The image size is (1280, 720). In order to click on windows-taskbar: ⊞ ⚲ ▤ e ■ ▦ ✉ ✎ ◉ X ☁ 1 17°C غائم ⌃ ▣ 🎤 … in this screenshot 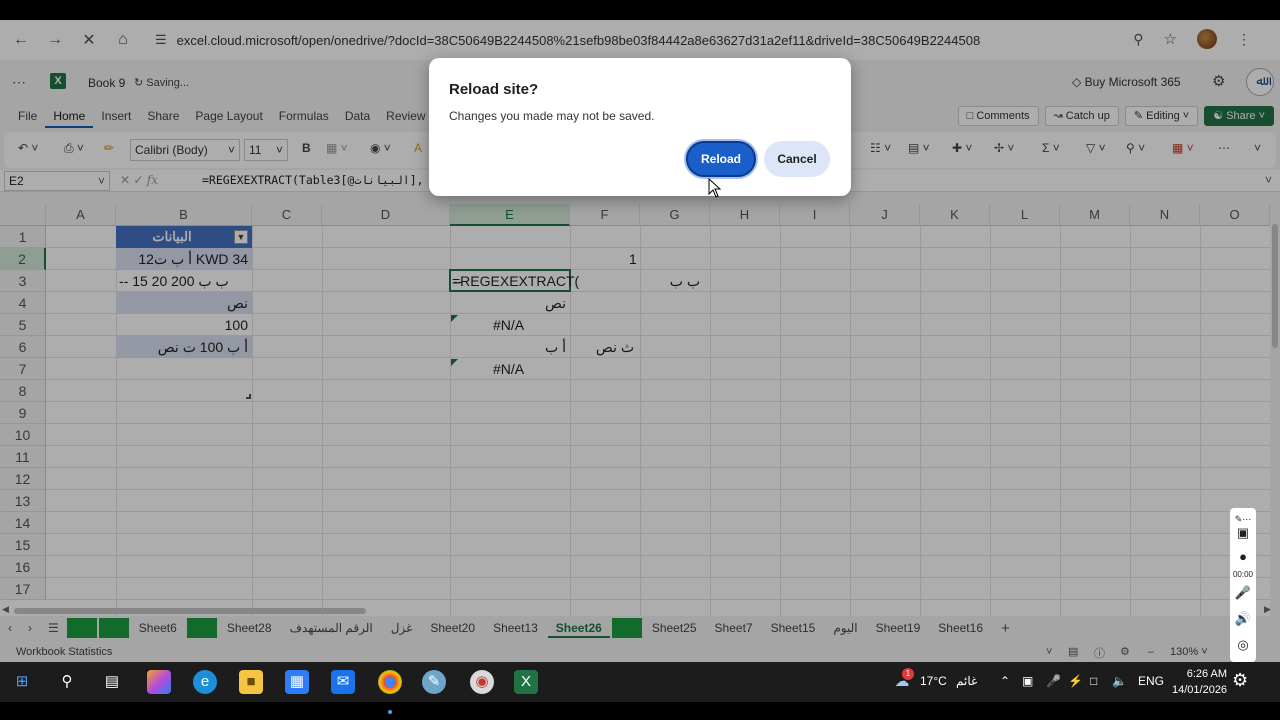, I will do `click(640, 682)`.